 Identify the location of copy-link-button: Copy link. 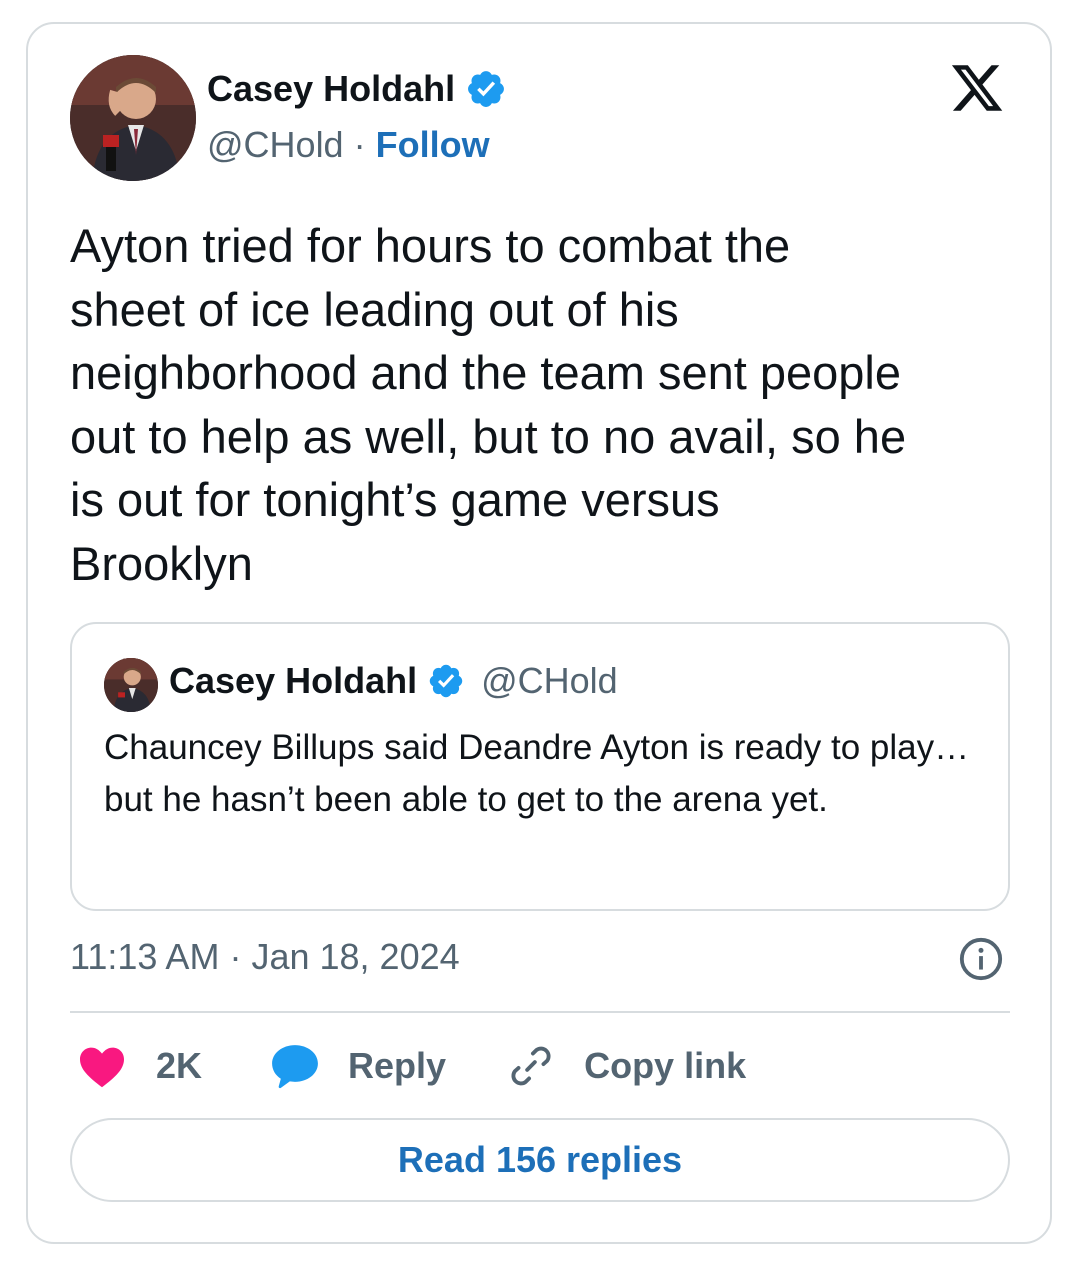
(627, 1066).